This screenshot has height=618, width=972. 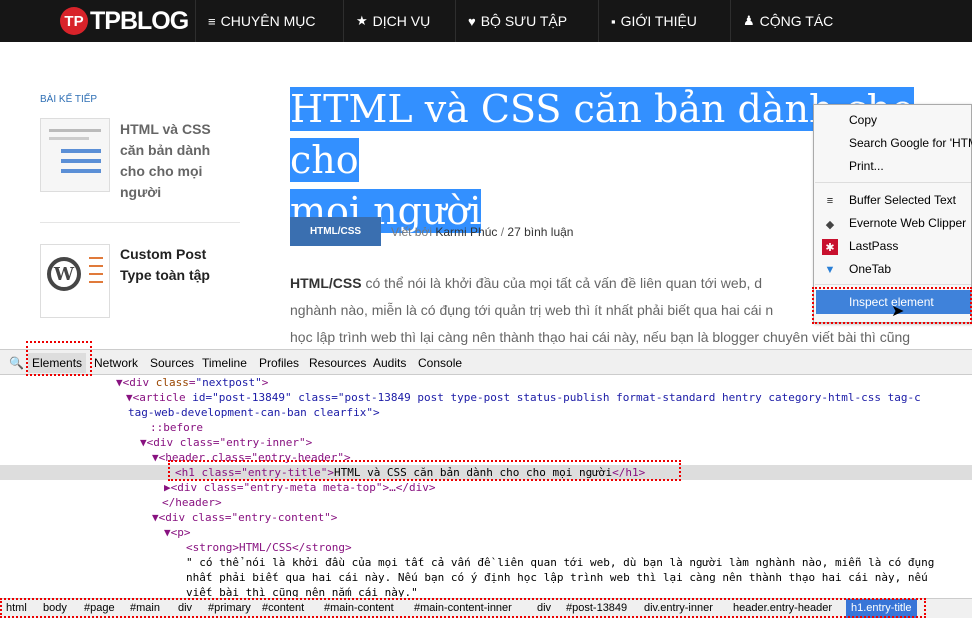 I want to click on menu-item-lastpass: LastPass, so click(x=873, y=246).